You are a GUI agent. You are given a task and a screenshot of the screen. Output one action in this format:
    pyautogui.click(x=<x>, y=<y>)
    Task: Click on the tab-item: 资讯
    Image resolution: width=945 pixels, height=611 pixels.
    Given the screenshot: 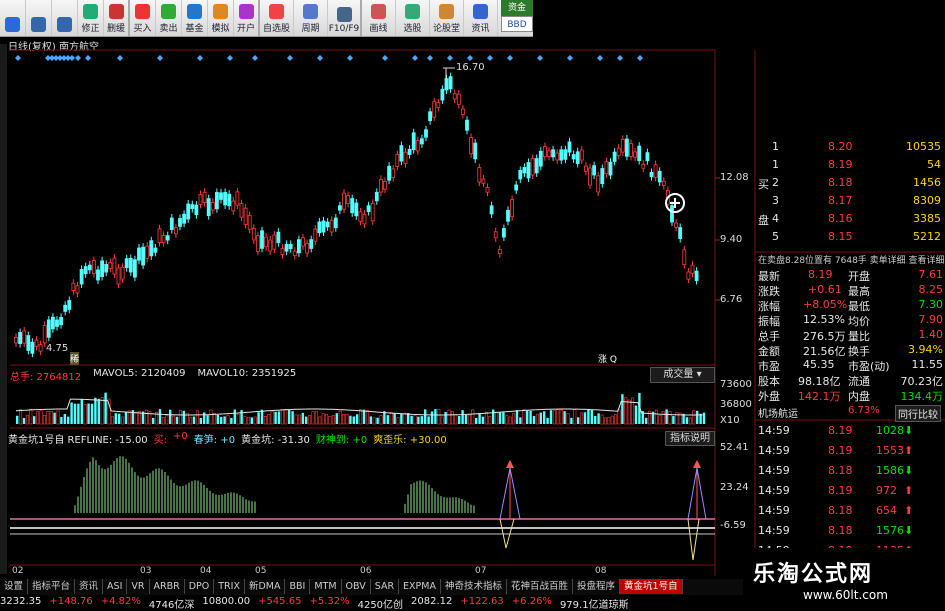 What is the action you would take?
    pyautogui.click(x=89, y=586)
    